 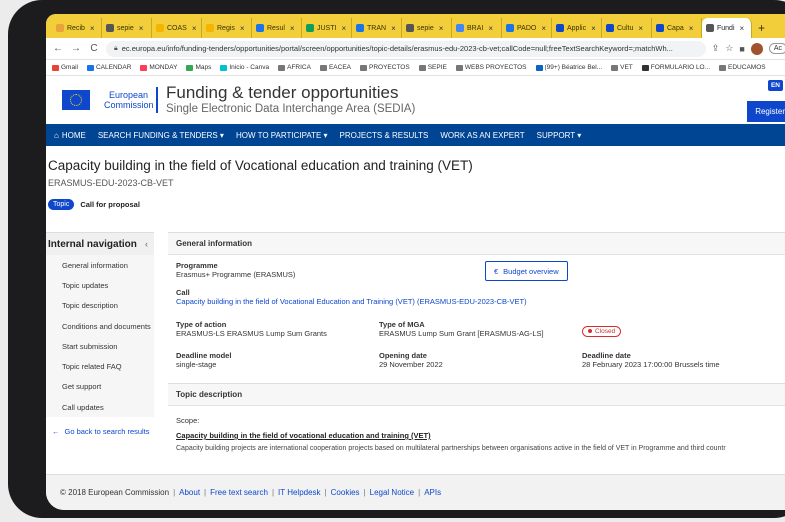 I want to click on bookmark-item: SEPIE, so click(x=432, y=67).